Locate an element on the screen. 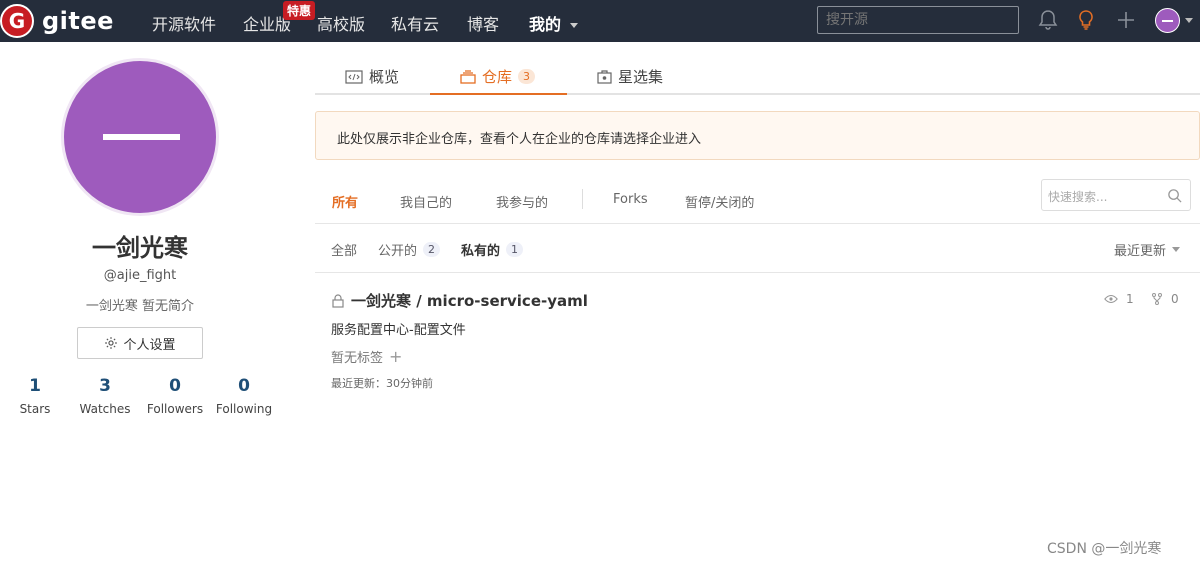 This screenshot has height=565, width=1200. subfilter-all: 全部 is located at coordinates (344, 249).